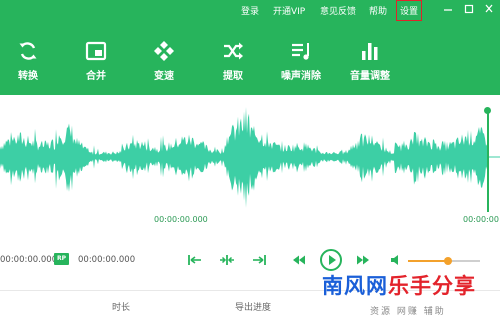 The width and height of the screenshot is (500, 327). I want to click on play-icon, so click(331, 260).